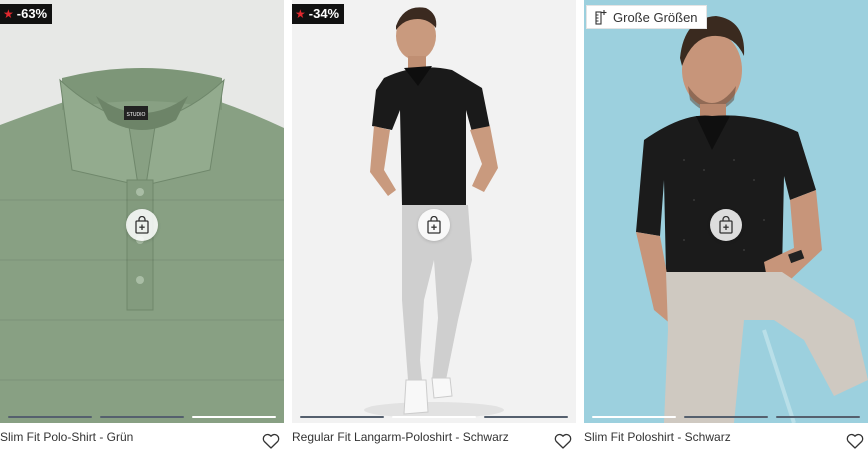  Describe the element at coordinates (32, 13) in the screenshot. I see `discount-text: -63%` at that location.